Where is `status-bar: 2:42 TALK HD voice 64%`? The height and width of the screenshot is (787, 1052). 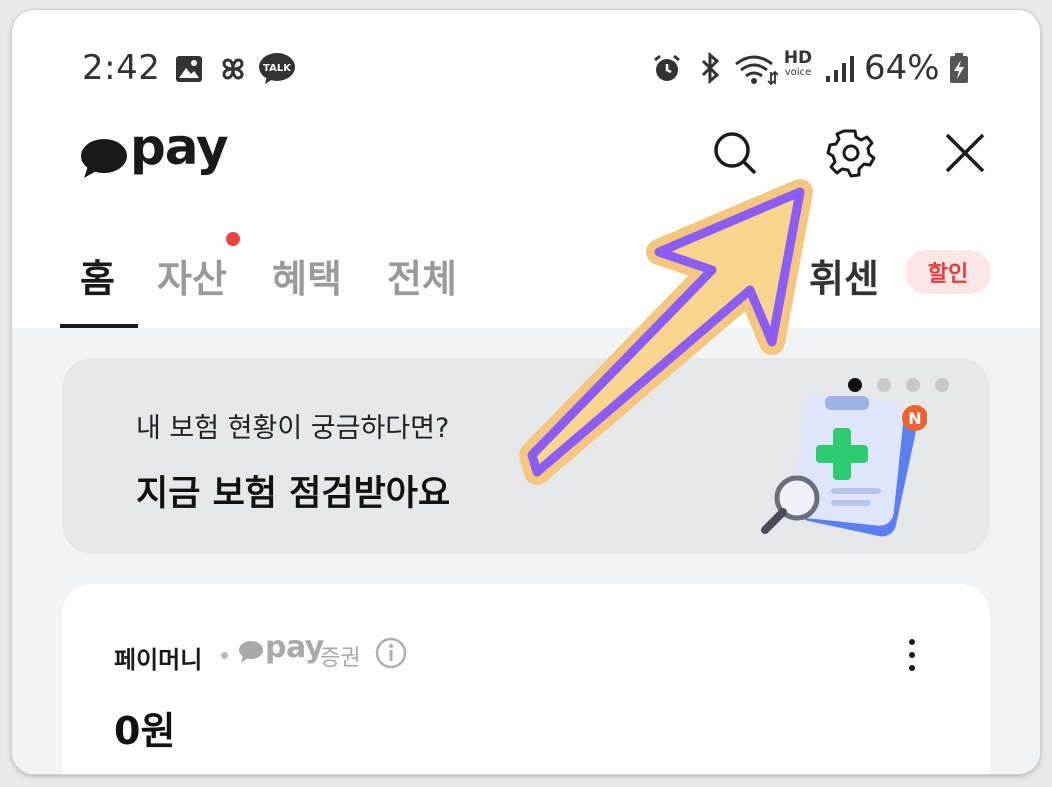 status-bar: 2:42 TALK HD voice 64% is located at coordinates (526, 65).